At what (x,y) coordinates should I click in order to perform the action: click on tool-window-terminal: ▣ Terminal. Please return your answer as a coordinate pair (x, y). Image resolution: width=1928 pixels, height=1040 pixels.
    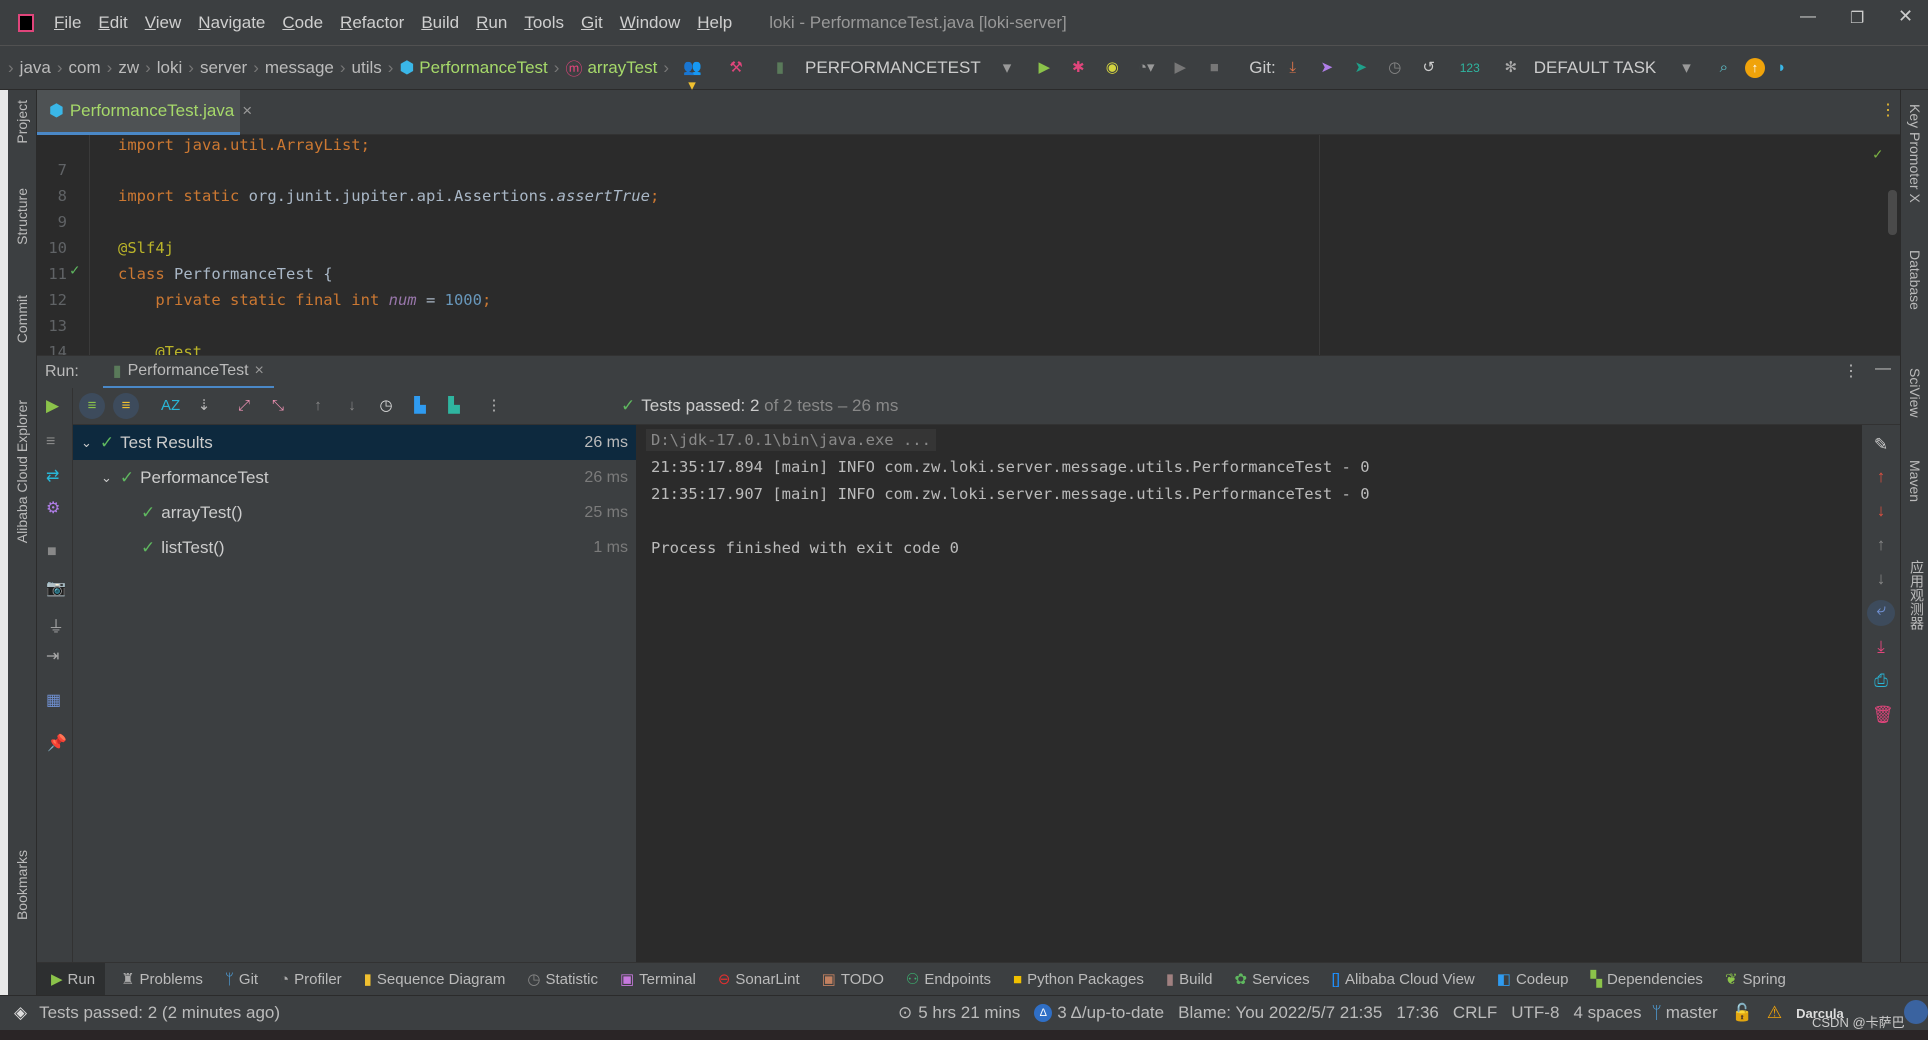
    Looking at the image, I should click on (658, 979).